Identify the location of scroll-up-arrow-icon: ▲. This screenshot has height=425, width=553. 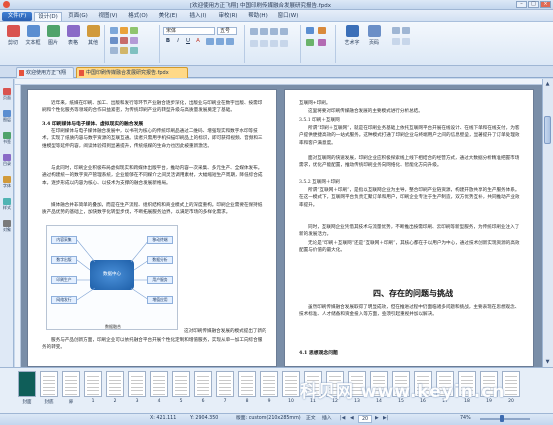
(547, 84).